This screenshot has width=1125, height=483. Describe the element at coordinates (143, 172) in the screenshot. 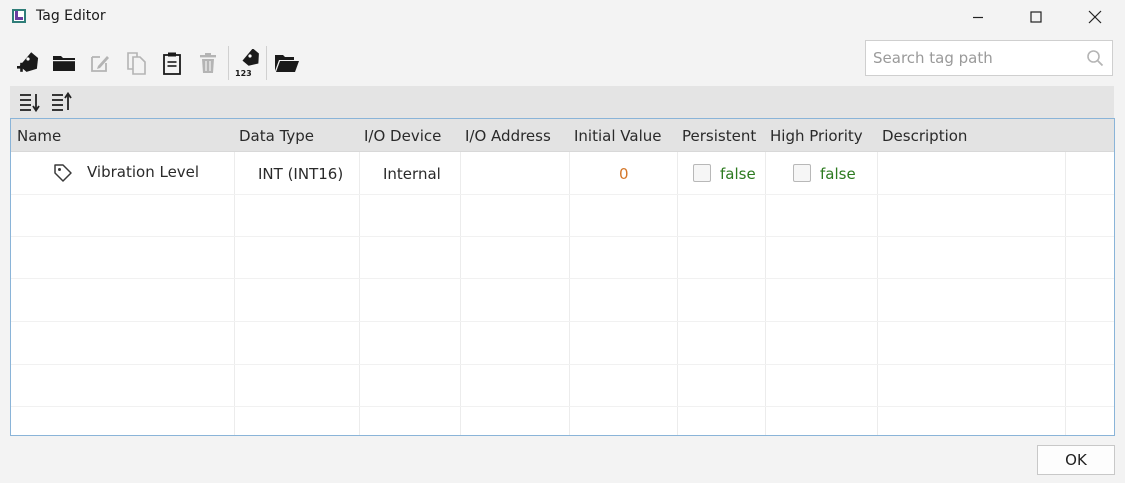

I see `cell-name: Vibration Level` at that location.